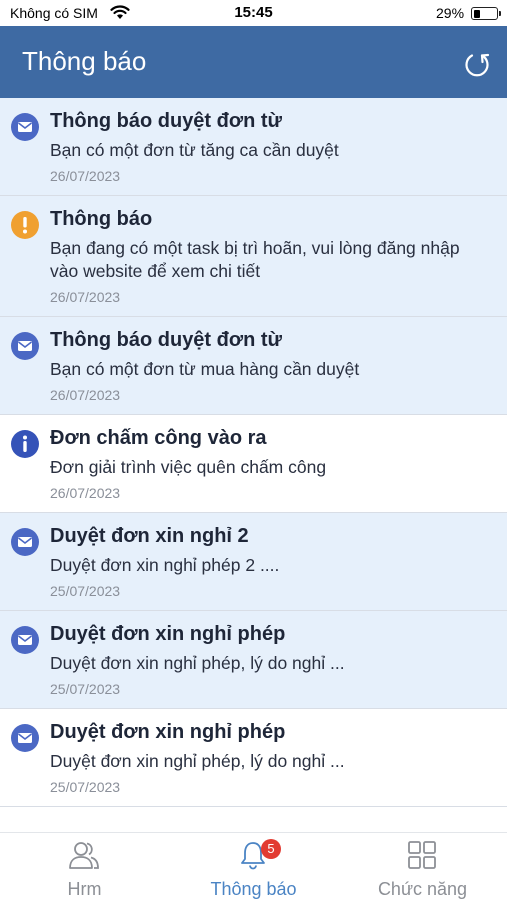 The width and height of the screenshot is (507, 900). I want to click on notification-body: Bạn có một đơn từ tăng ca cần duyệt, so click(194, 150).